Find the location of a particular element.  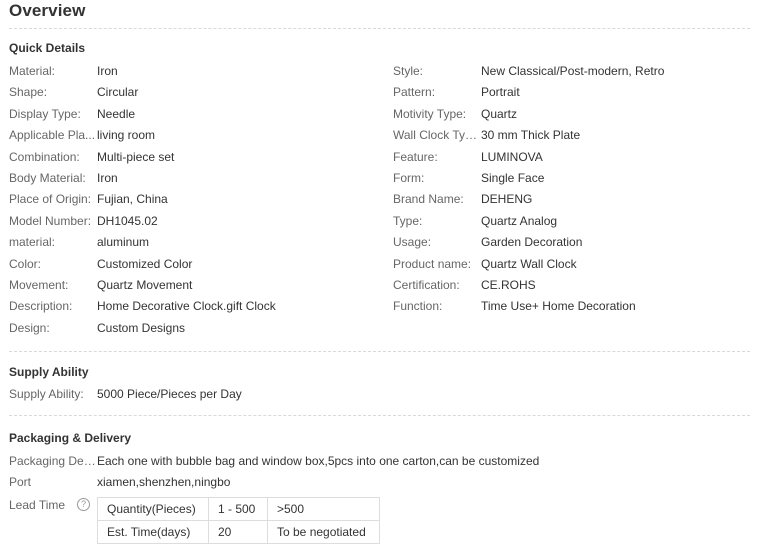

detail-label: Design: is located at coordinates (29, 328).